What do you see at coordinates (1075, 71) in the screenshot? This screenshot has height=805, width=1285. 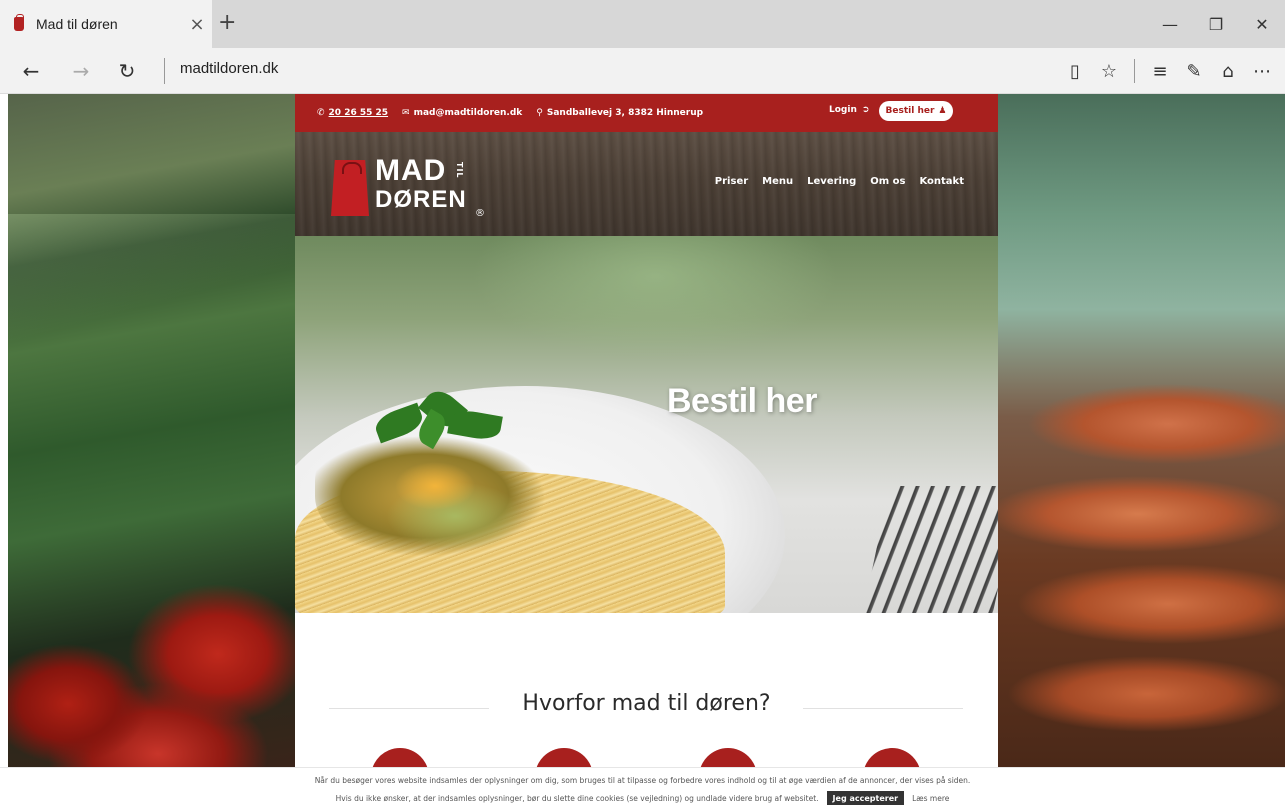 I see `reading-view-icon: ▯` at bounding box center [1075, 71].